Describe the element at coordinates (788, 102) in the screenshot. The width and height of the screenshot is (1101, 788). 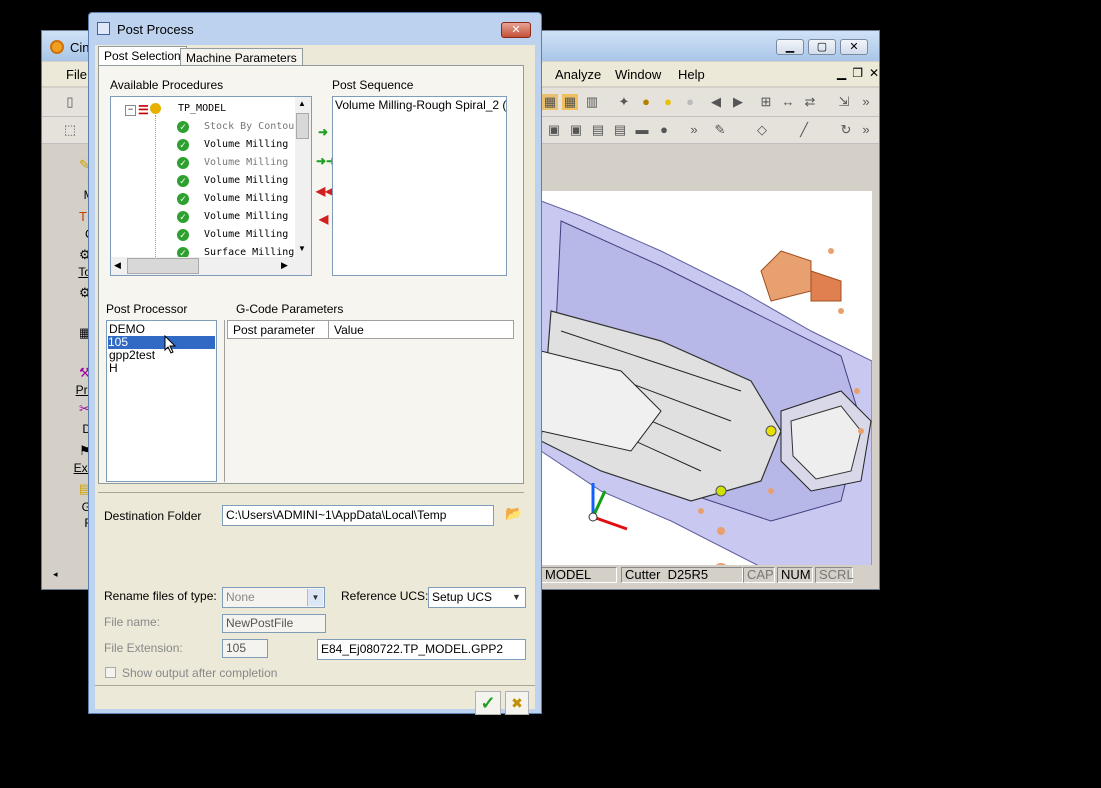
I see `measure-icon: ↔` at that location.